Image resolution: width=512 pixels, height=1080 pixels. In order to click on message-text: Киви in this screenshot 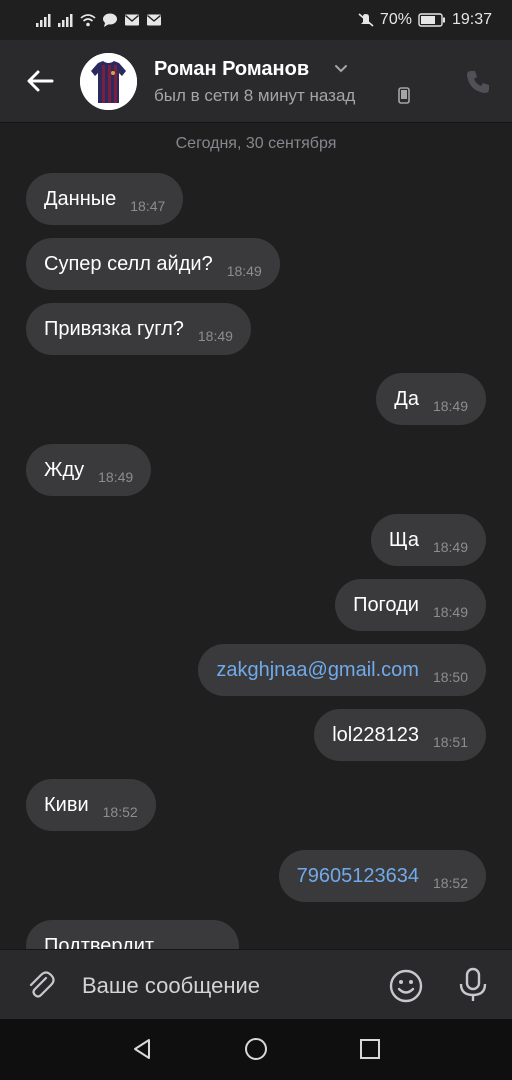, I will do `click(66, 804)`.